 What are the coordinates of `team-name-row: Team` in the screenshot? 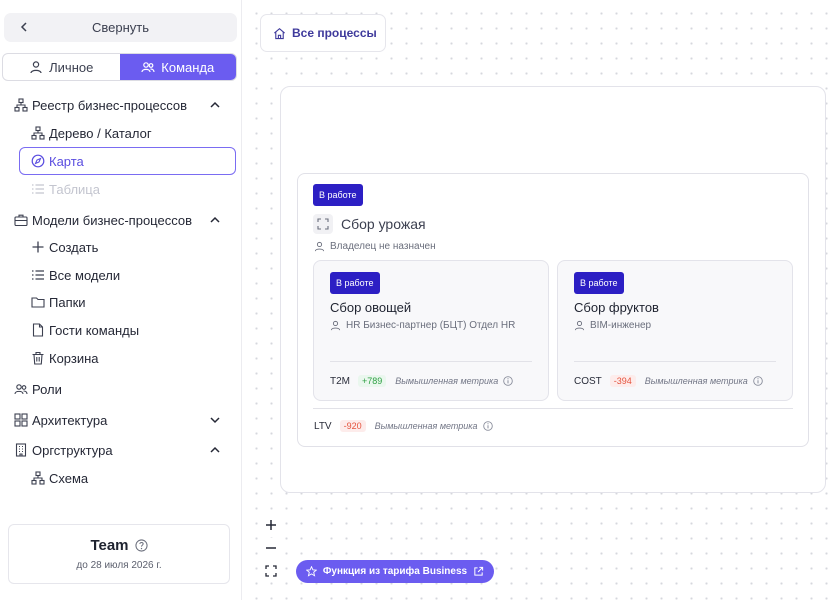 It's located at (119, 545).